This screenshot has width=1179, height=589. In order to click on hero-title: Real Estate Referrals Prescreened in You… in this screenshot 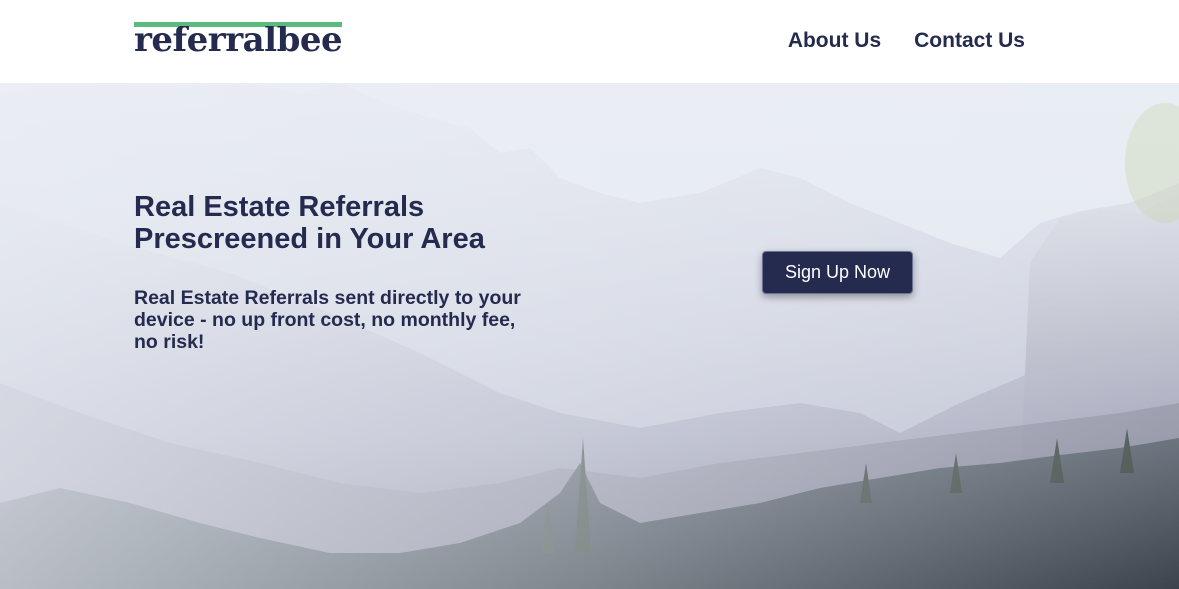, I will do `click(344, 223)`.